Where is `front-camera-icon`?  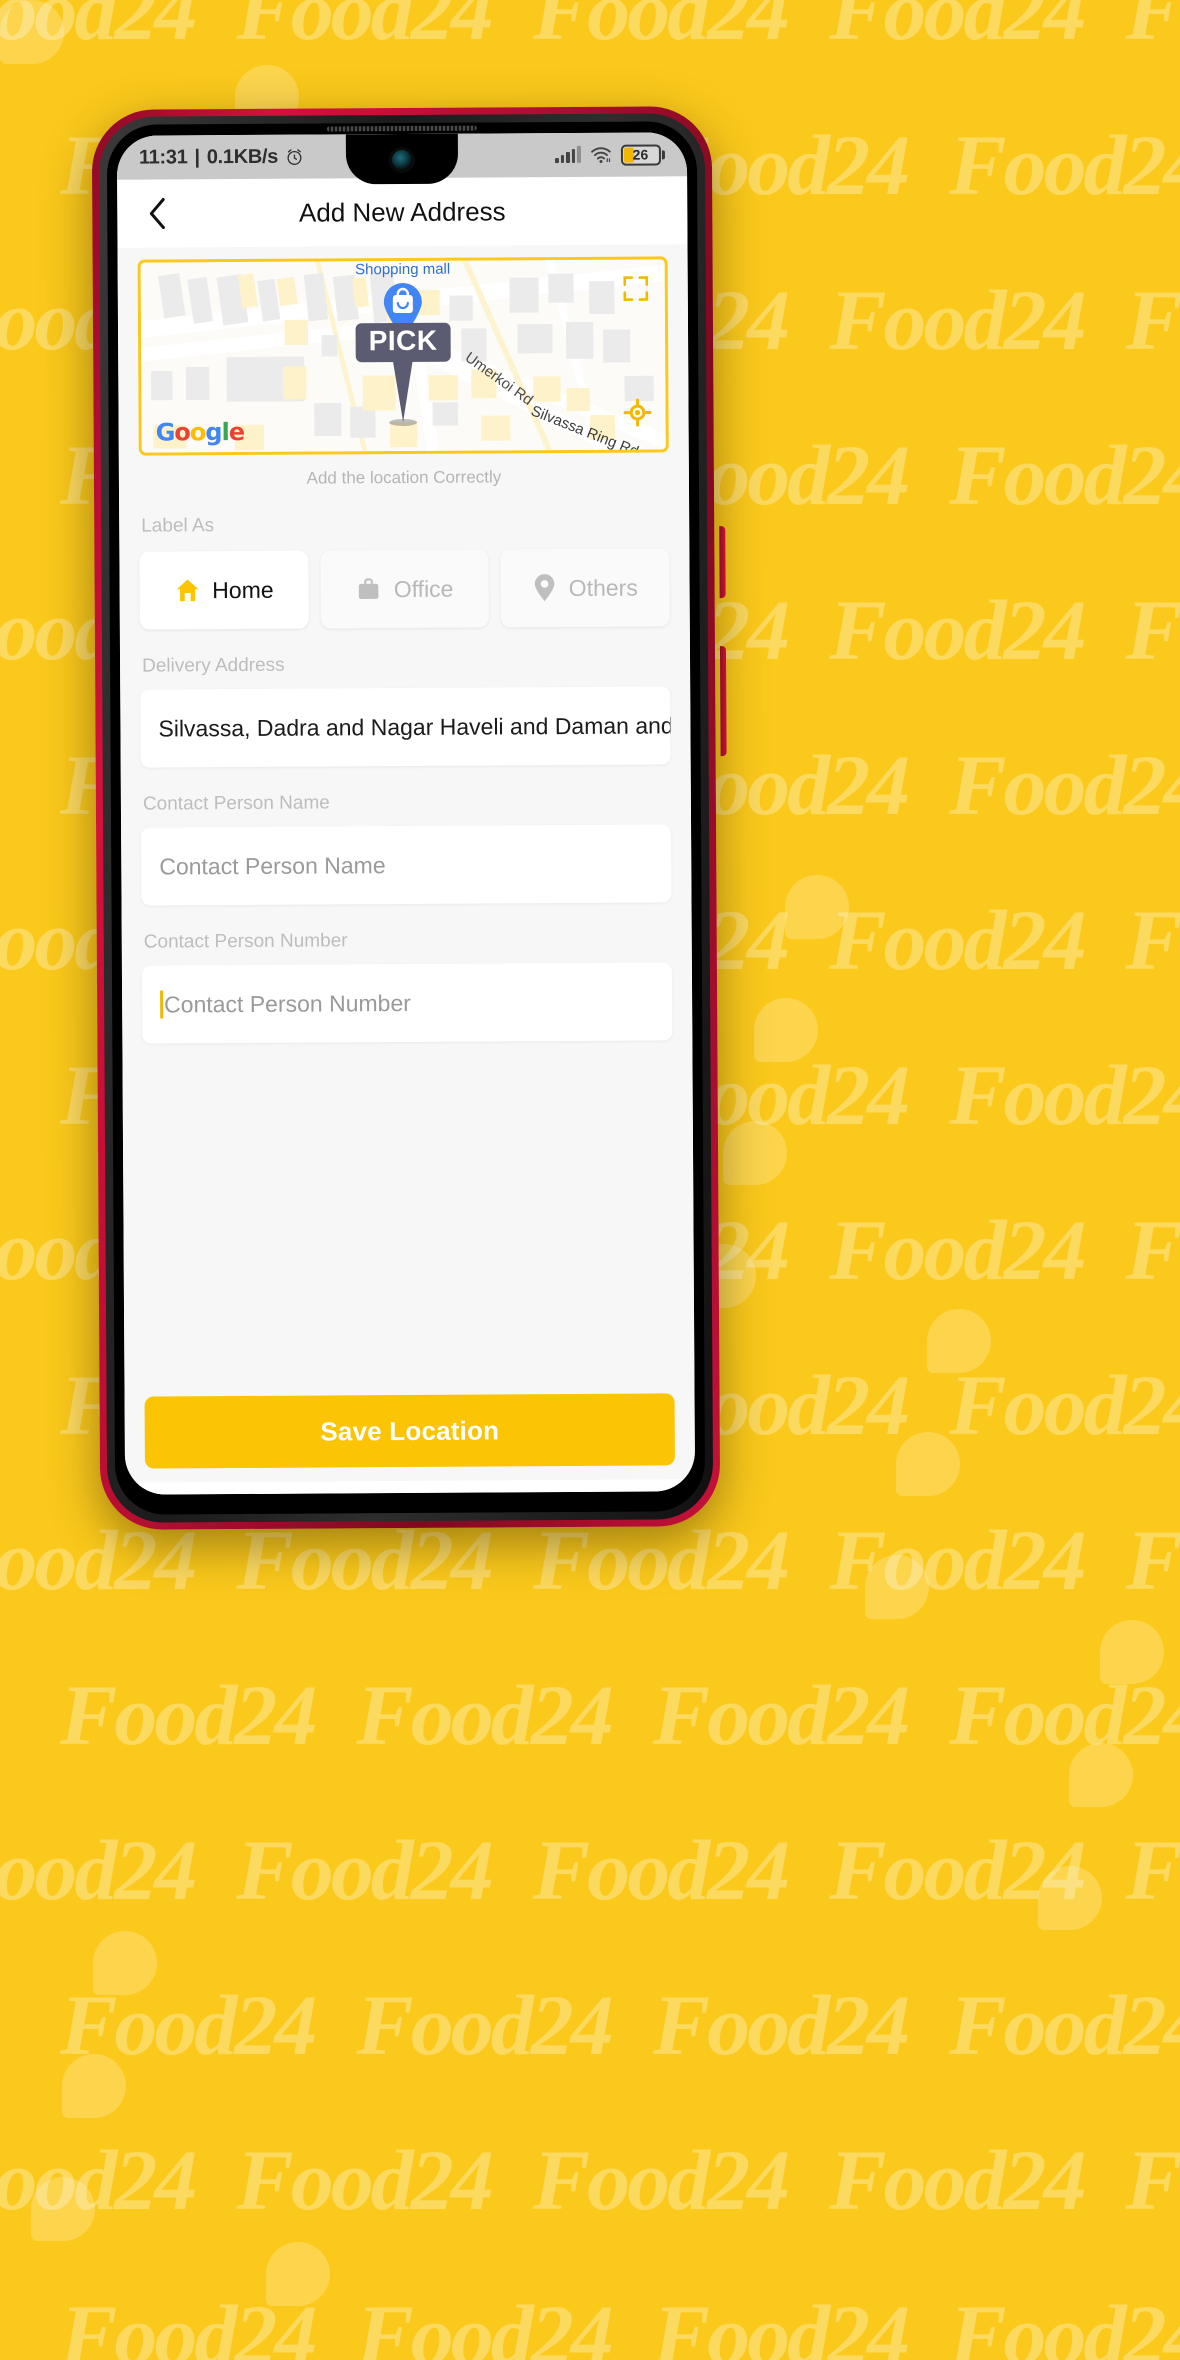 front-camera-icon is located at coordinates (402, 160).